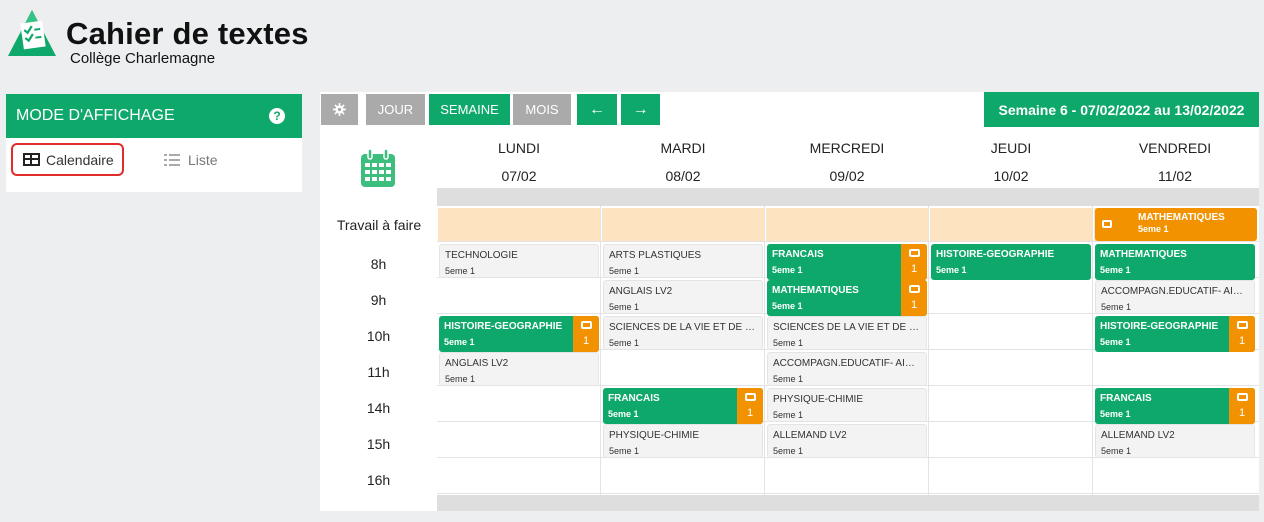  What do you see at coordinates (655, 255) in the screenshot?
I see `lesson-subject: ARTS PLASTIQUES` at bounding box center [655, 255].